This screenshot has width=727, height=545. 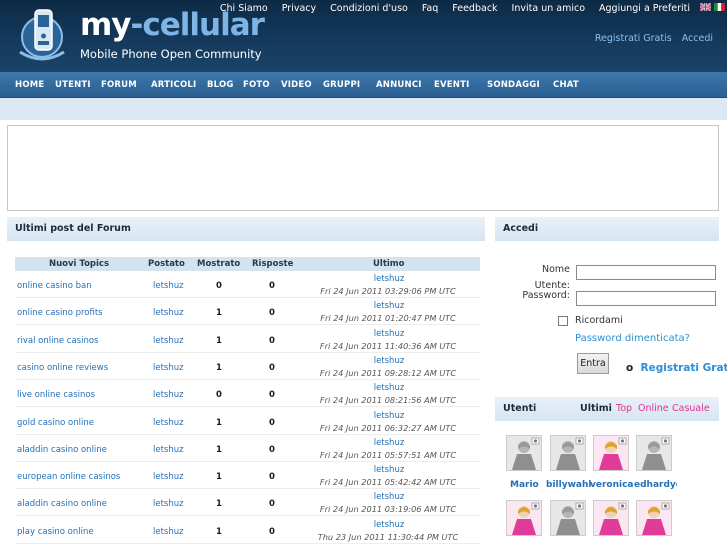 What do you see at coordinates (56, 395) in the screenshot?
I see `topic-link: live online casinos` at bounding box center [56, 395].